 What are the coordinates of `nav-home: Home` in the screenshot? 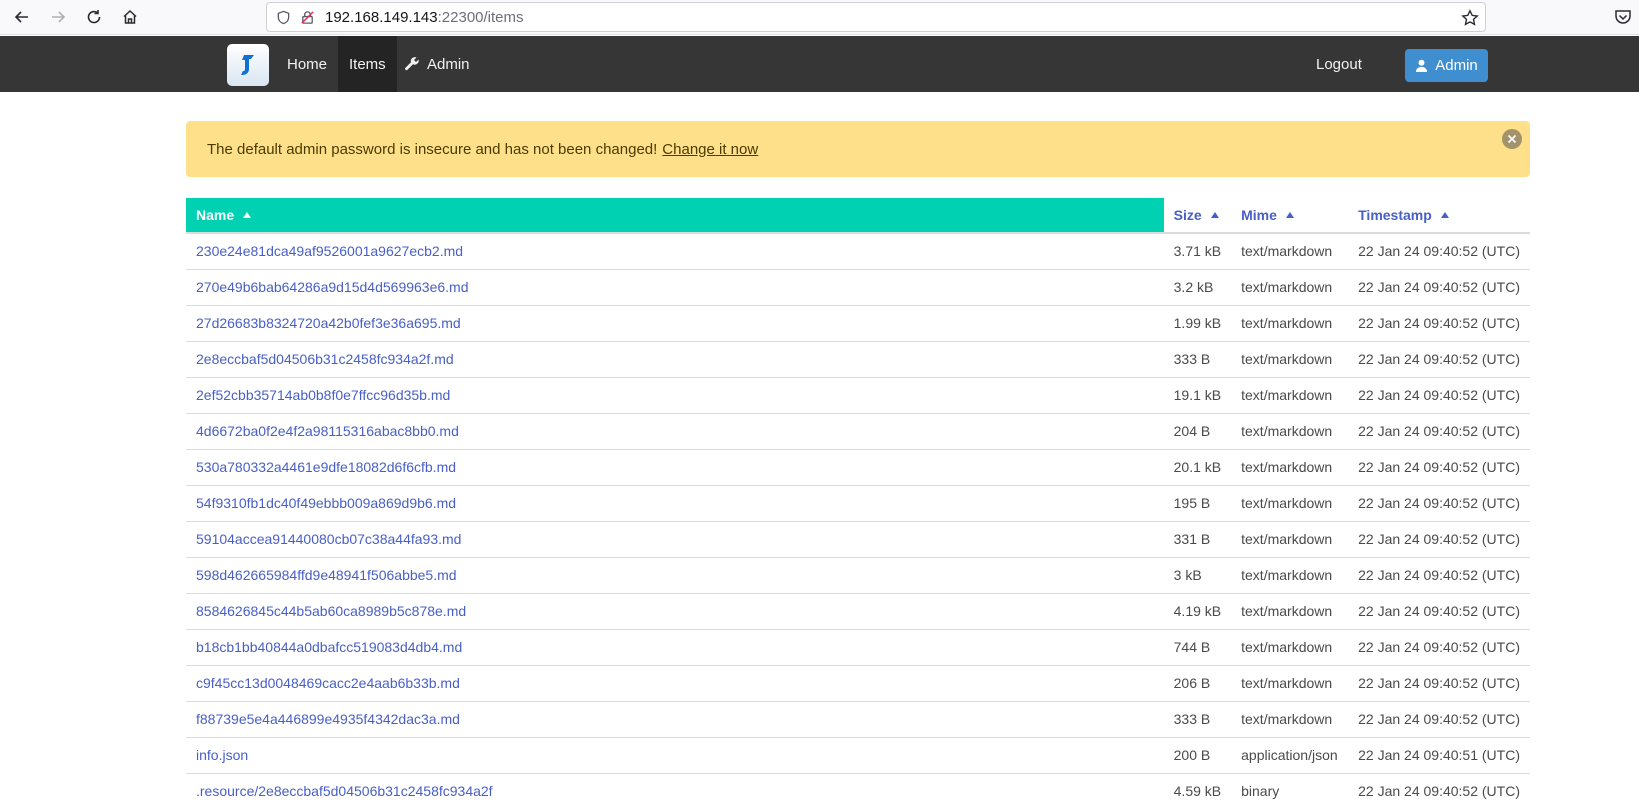 It's located at (307, 64).